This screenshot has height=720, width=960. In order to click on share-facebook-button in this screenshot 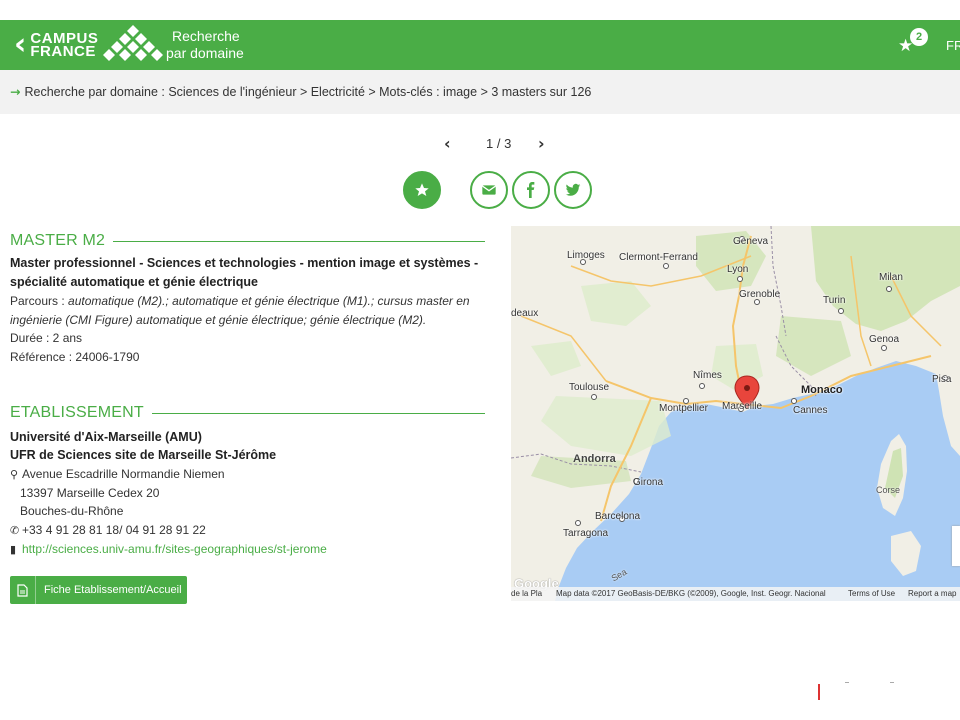, I will do `click(531, 190)`.